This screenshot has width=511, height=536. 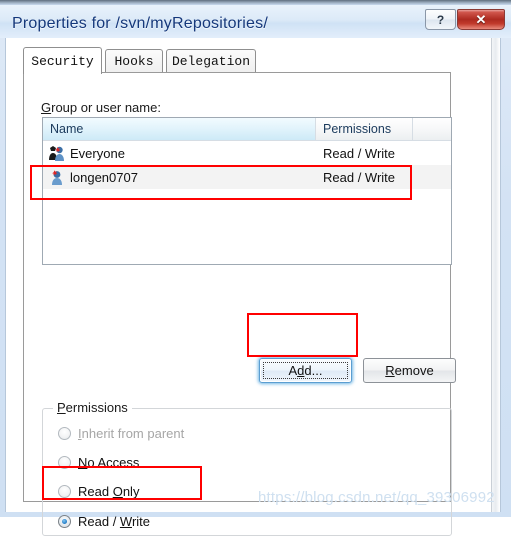 What do you see at coordinates (179, 129) in the screenshot?
I see `column-header-name: Name` at bounding box center [179, 129].